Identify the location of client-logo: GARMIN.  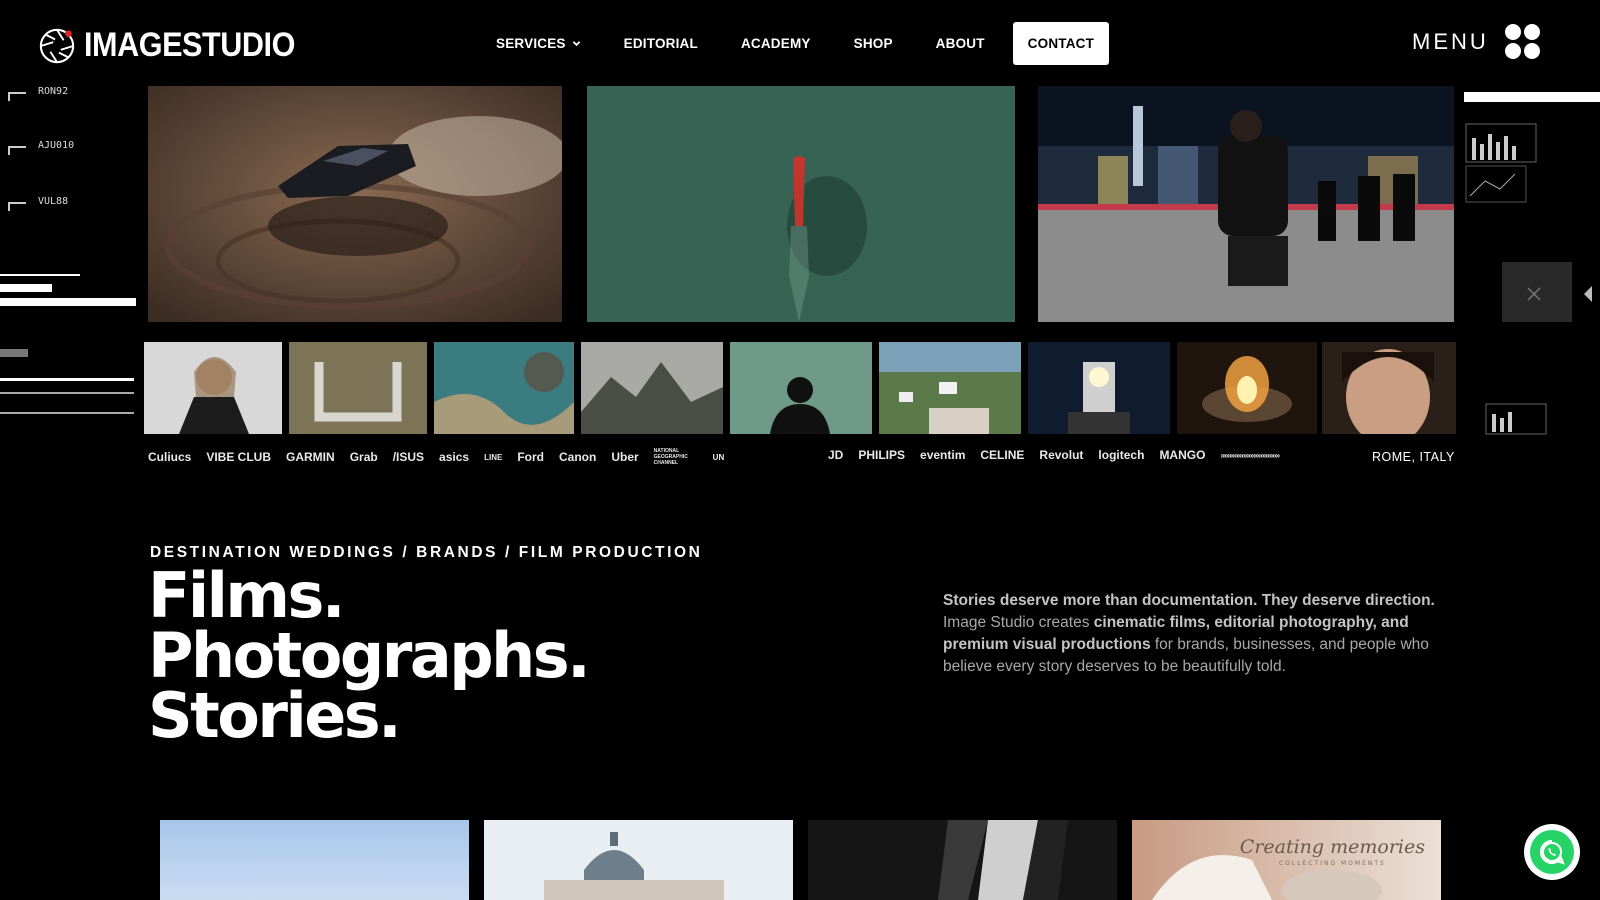
(310, 457).